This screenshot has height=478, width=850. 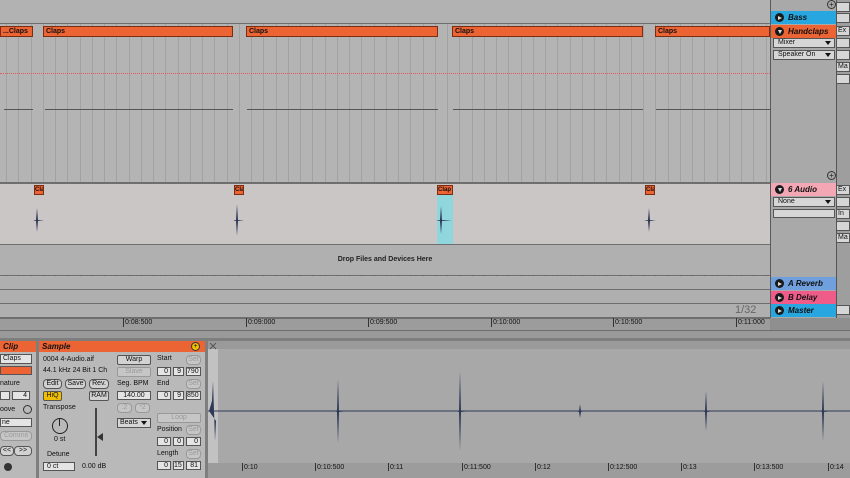 What do you see at coordinates (843, 214) in the screenshot?
I see `io-box: In` at bounding box center [843, 214].